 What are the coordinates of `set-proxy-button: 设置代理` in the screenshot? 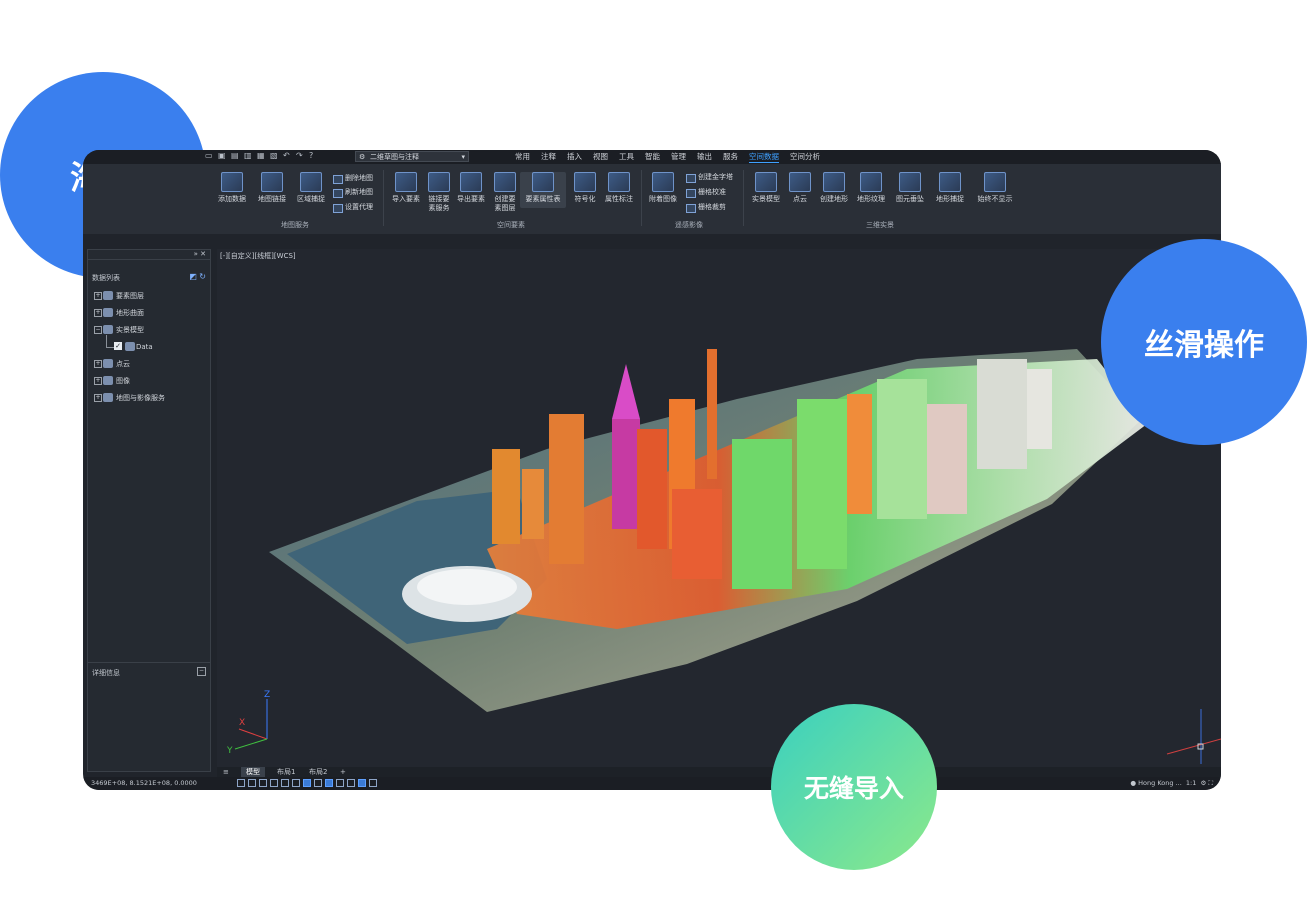 It's located at (353, 208).